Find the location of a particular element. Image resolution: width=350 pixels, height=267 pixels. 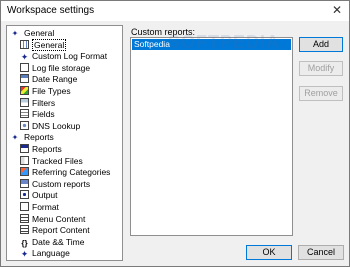

ok-button: OK is located at coordinates (269, 252).